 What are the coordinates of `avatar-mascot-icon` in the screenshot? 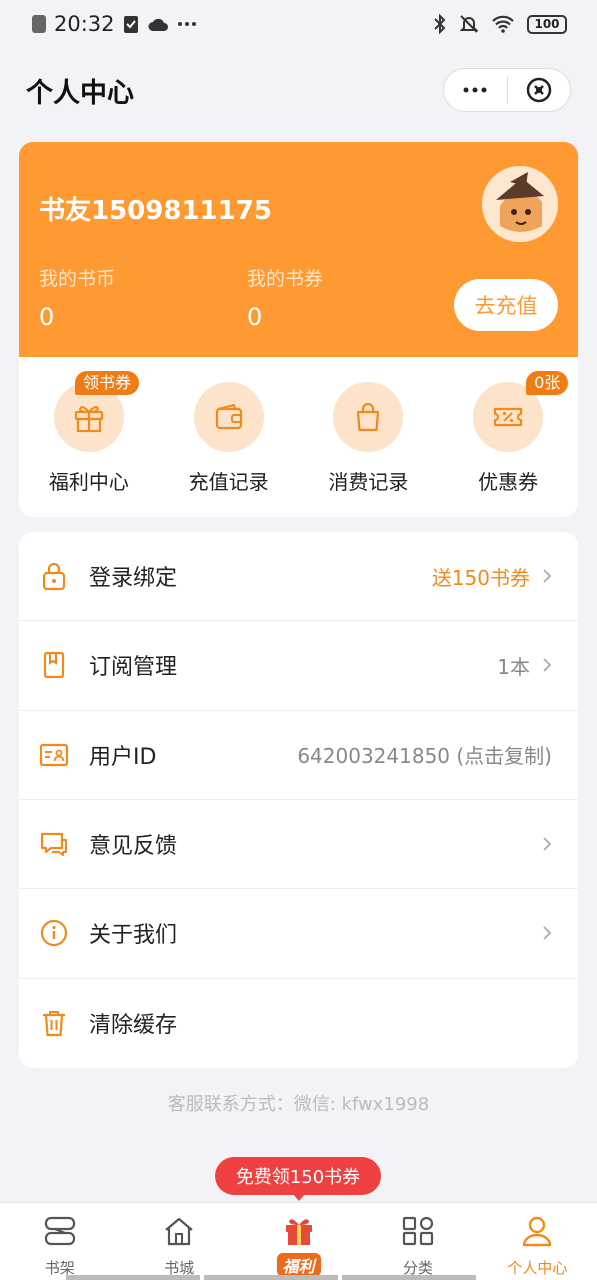 It's located at (520, 204).